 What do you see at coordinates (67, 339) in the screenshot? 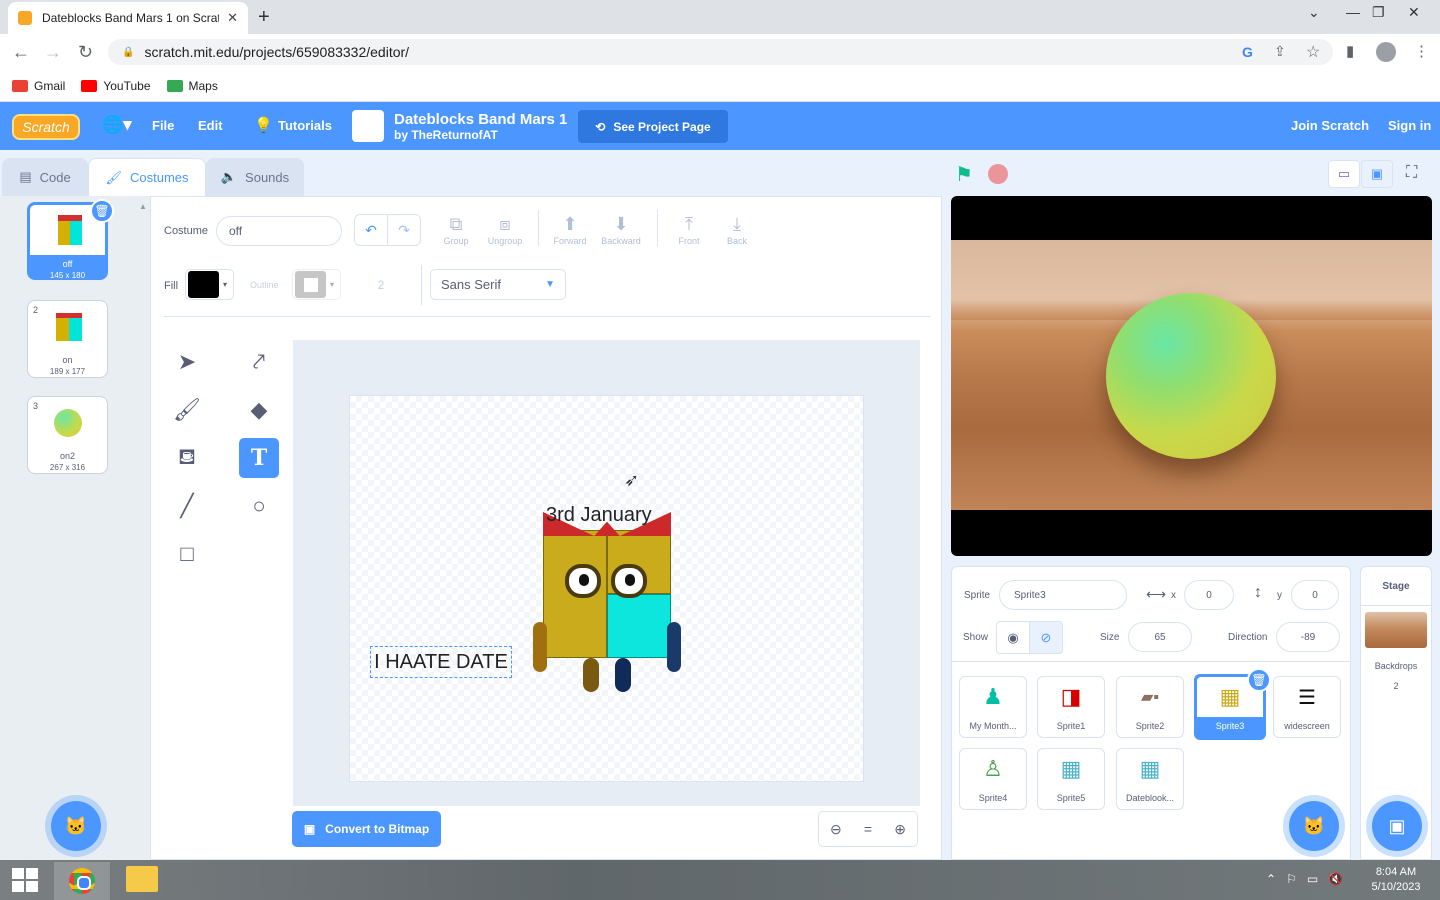
I see `costume-item-2: 2 on 189 x 177` at bounding box center [67, 339].